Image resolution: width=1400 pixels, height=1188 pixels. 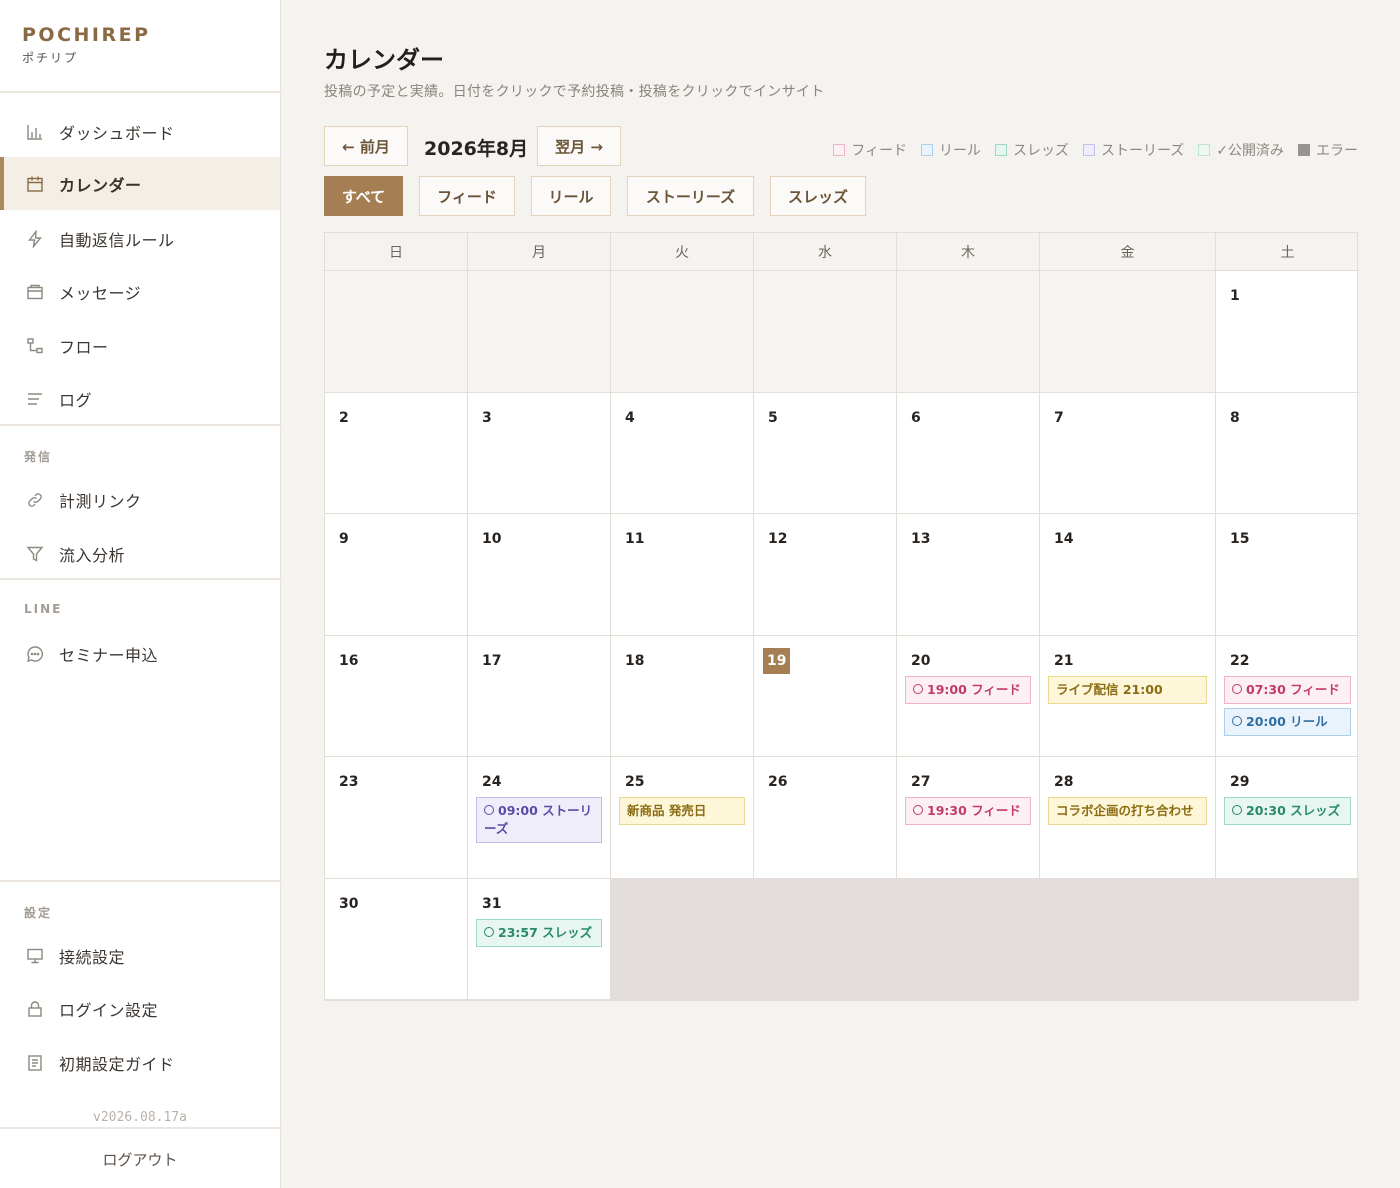 I want to click on post-chip-label: 19:30 フィード, so click(x=974, y=810).